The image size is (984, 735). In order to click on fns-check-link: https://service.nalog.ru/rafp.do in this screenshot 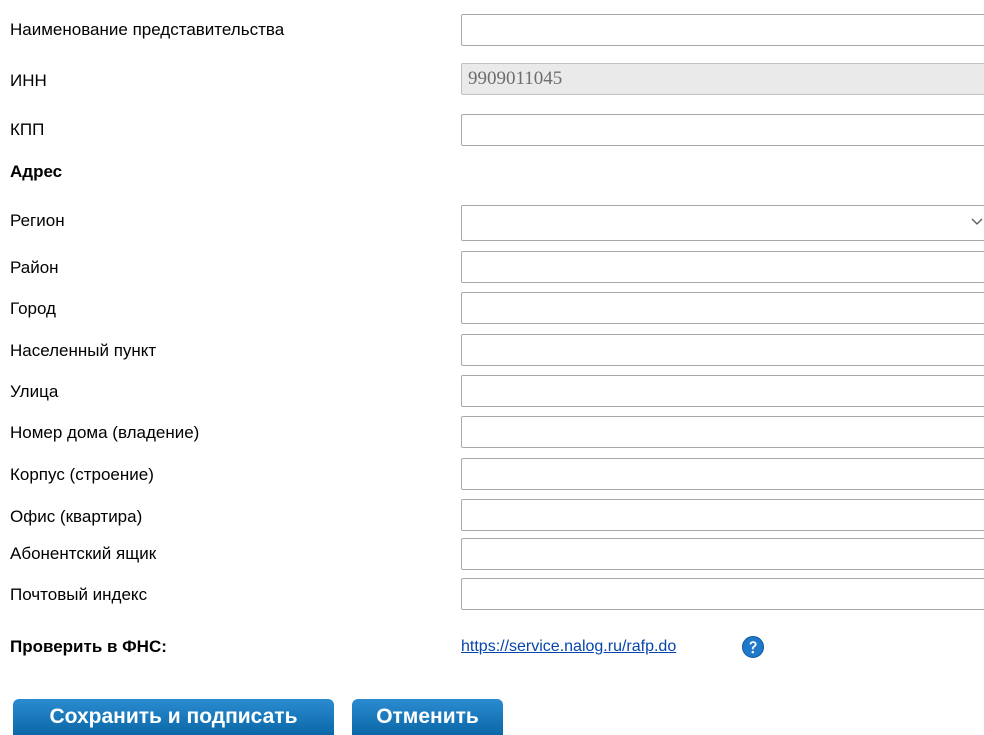, I will do `click(568, 647)`.